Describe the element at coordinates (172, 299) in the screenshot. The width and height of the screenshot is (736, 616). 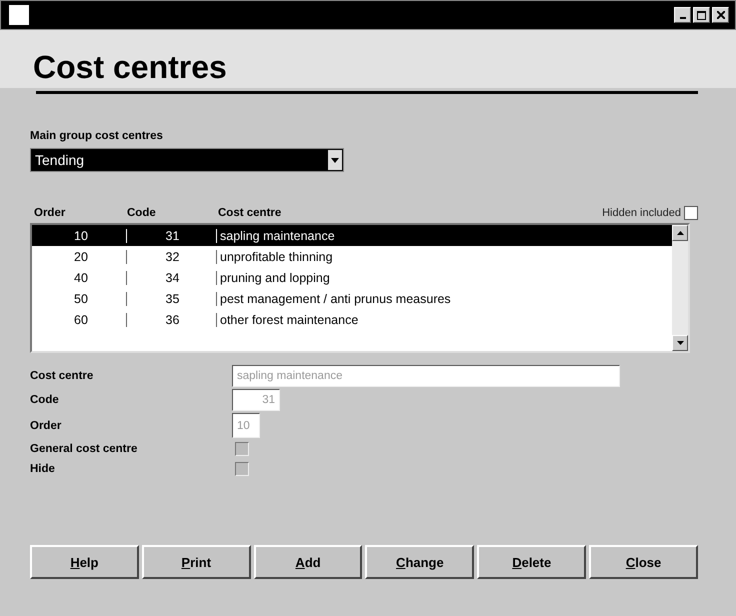
I see `code-cell: 35` at that location.